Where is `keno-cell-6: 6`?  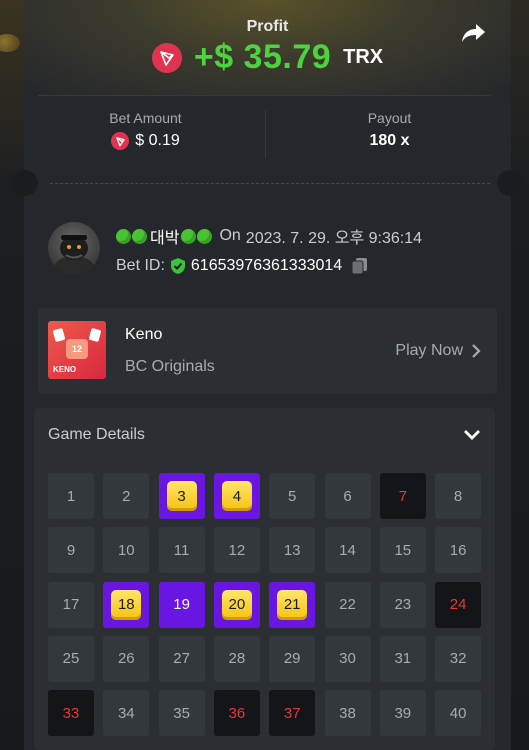 keno-cell-6: 6 is located at coordinates (347, 496).